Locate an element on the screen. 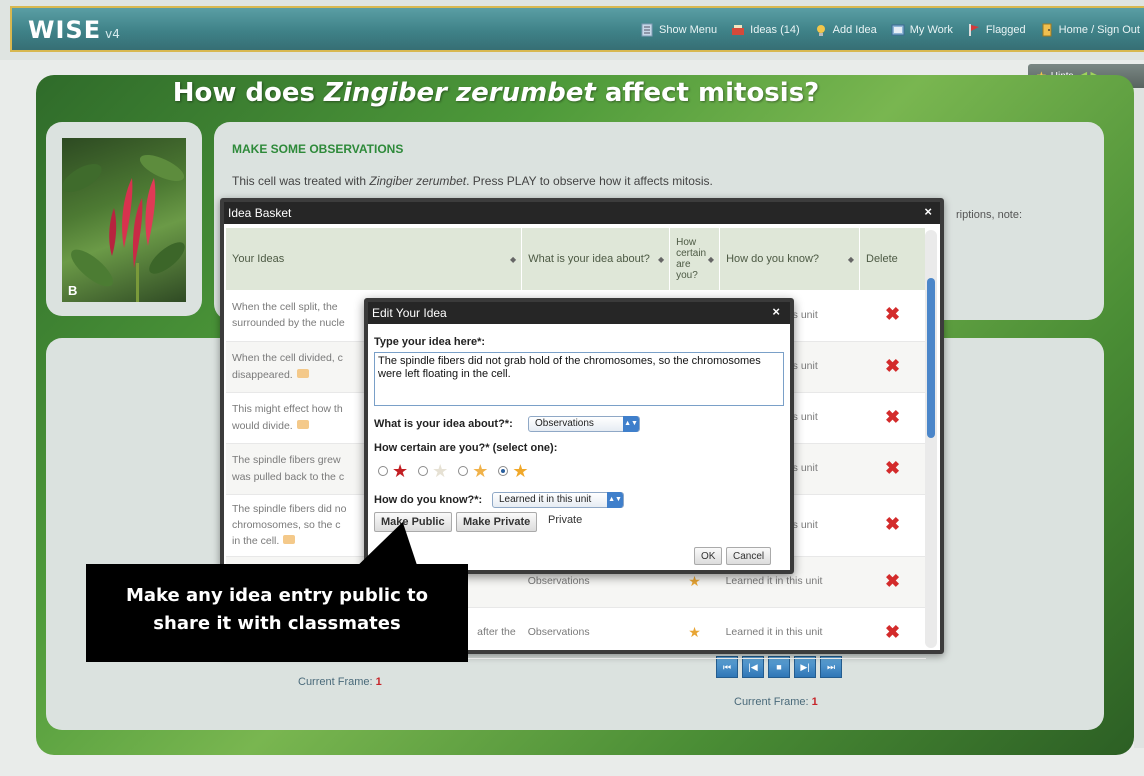 Image resolution: width=1144 pixels, height=776 pixels. wise-logo: WISE v4 is located at coordinates (74, 30).